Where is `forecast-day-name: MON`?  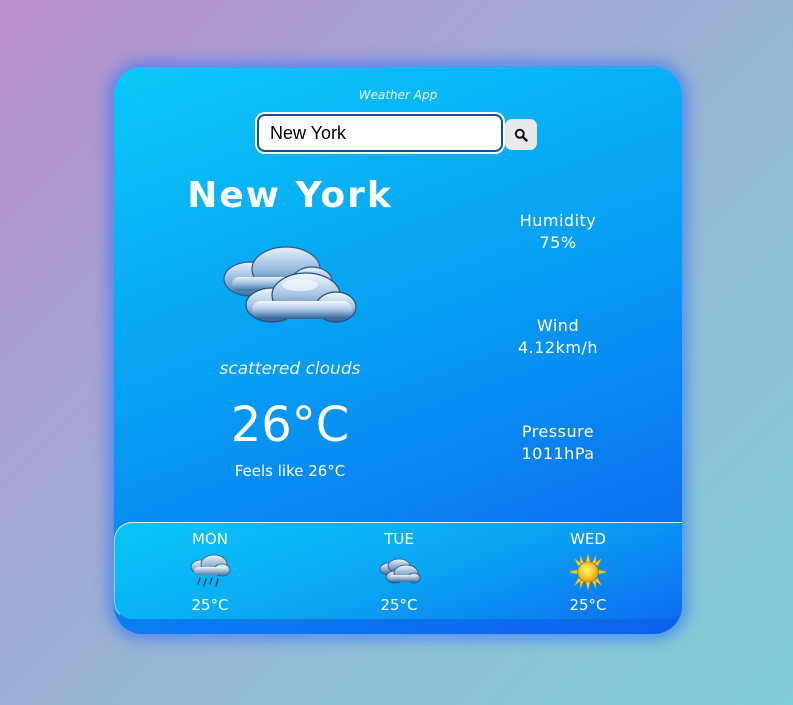 forecast-day-name: MON is located at coordinates (210, 539).